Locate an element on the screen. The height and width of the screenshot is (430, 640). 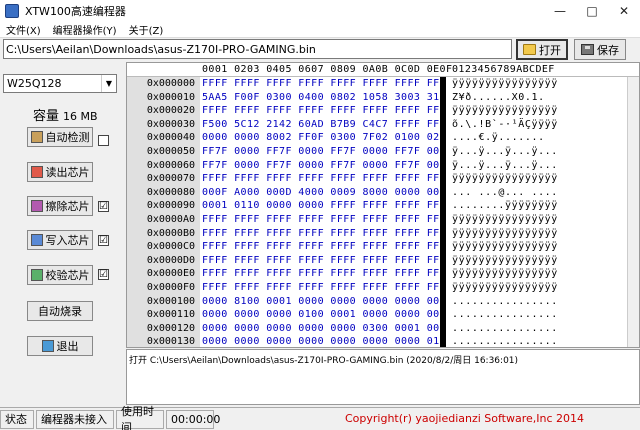
hex-row-ascii: Z¥ð......X0.1. is located at coordinates (498, 98).